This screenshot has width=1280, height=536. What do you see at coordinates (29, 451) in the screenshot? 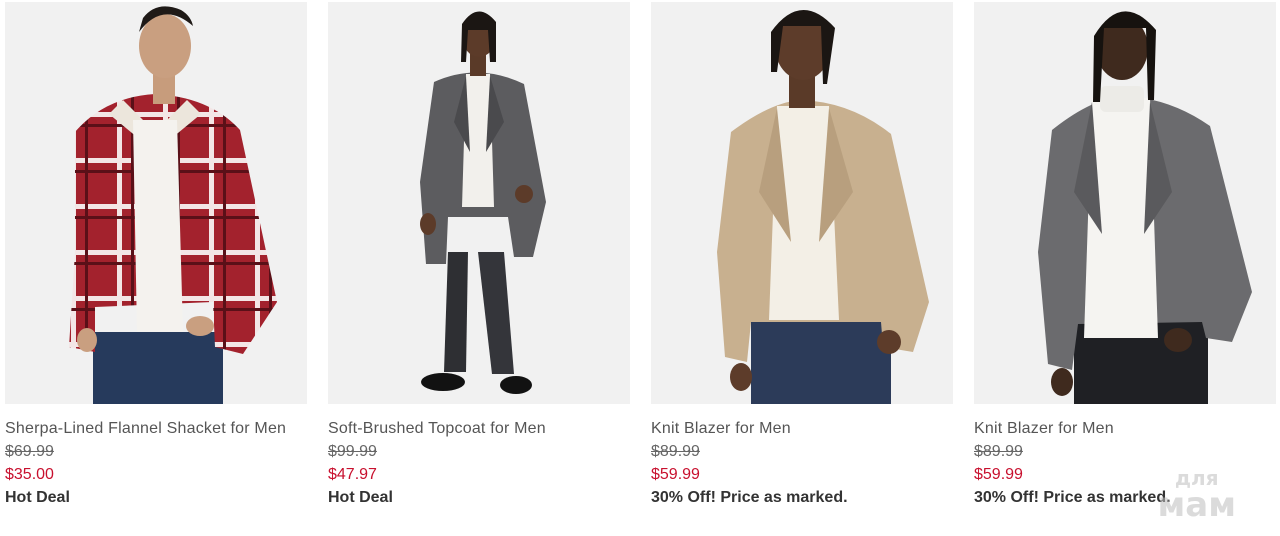
I see `original-price: $69.99` at bounding box center [29, 451].